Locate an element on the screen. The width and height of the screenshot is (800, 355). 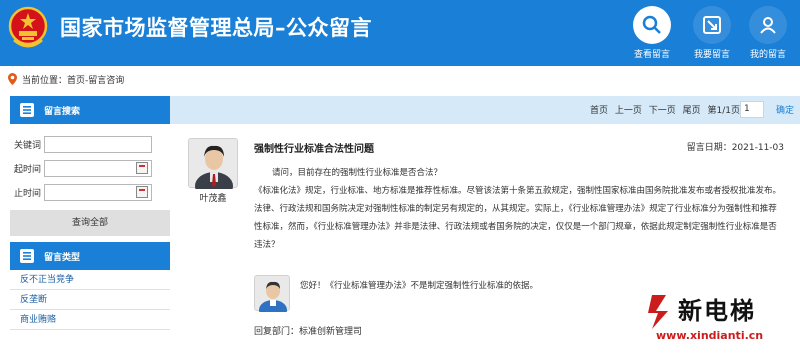
nav-view-messages-label: 查看留言 is located at coordinates (651, 55).